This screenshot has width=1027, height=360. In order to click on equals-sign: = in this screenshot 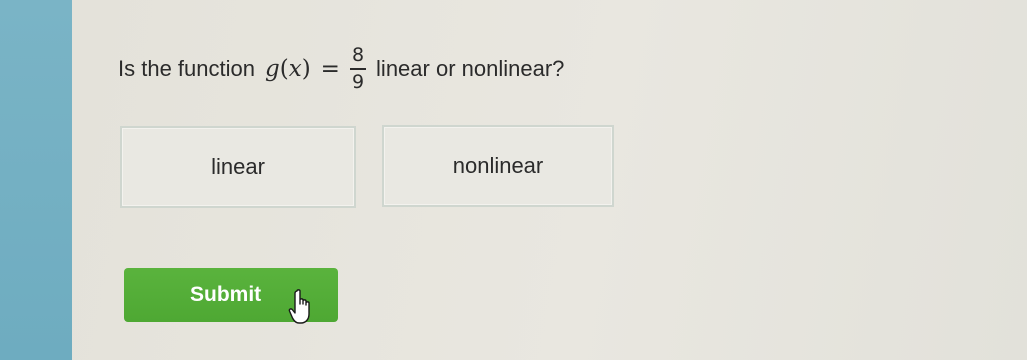, I will do `click(330, 69)`.